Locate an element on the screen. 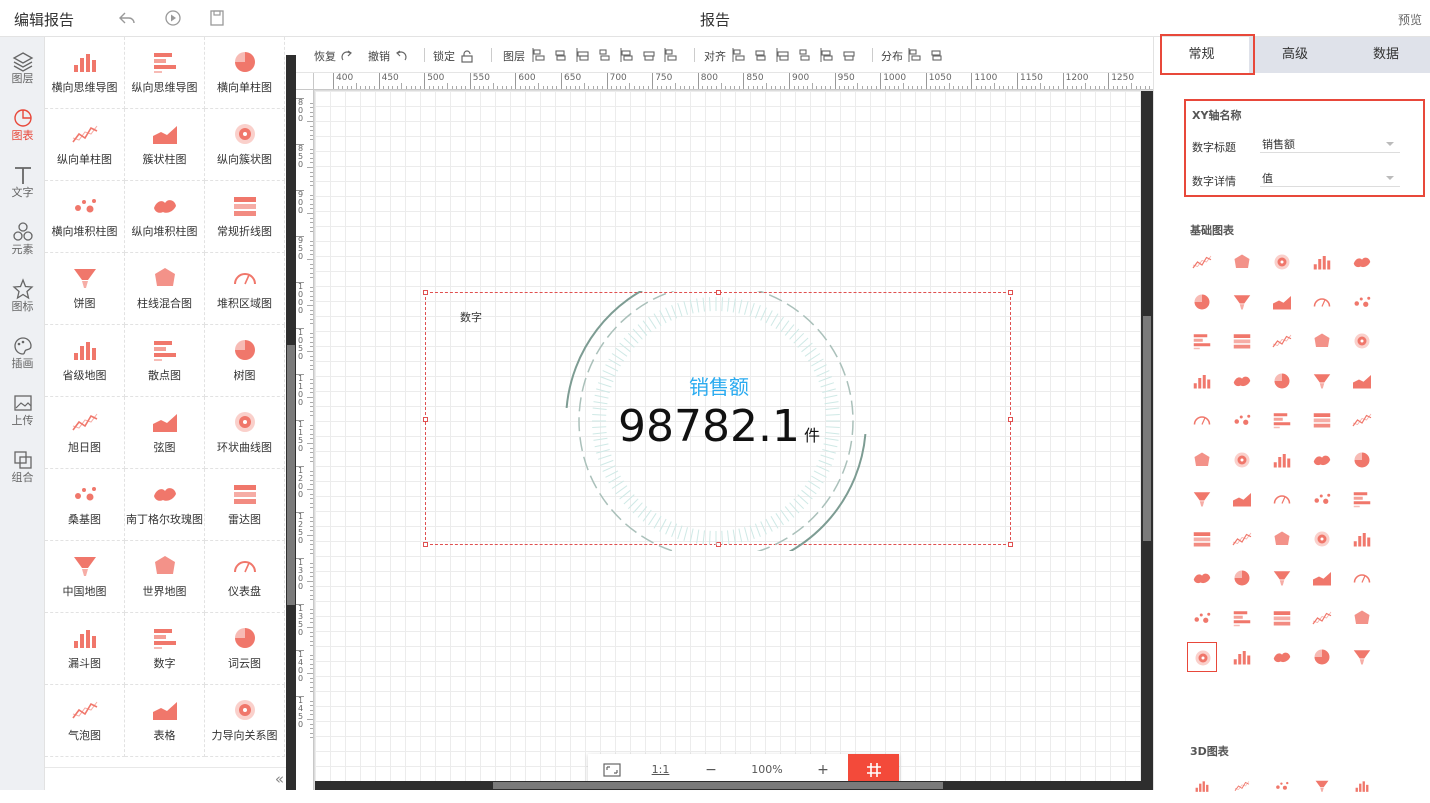 The height and width of the screenshot is (803, 1430). sidebar-item-5: 图标 is located at coordinates (22, 298).